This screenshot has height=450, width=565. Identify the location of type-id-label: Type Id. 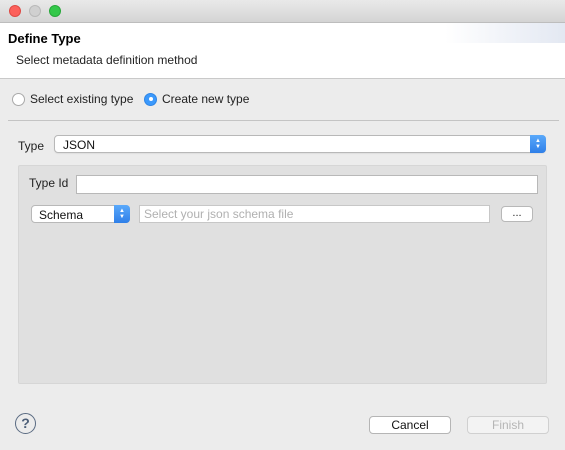
(49, 183).